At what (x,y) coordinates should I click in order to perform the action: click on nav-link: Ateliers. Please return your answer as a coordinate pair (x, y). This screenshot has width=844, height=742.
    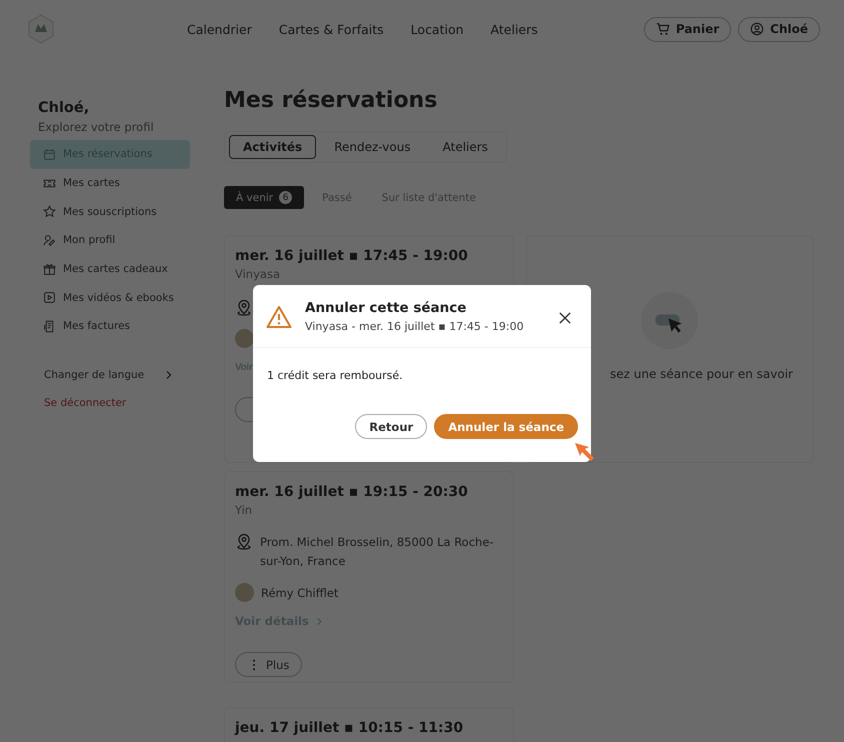
    Looking at the image, I should click on (514, 29).